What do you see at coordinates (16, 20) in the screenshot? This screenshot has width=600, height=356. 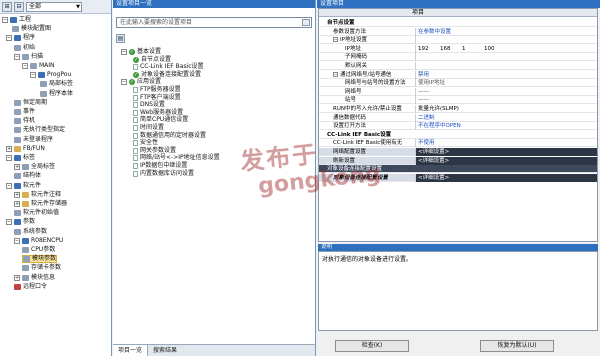 I see `tree-item: − 工程` at bounding box center [16, 20].